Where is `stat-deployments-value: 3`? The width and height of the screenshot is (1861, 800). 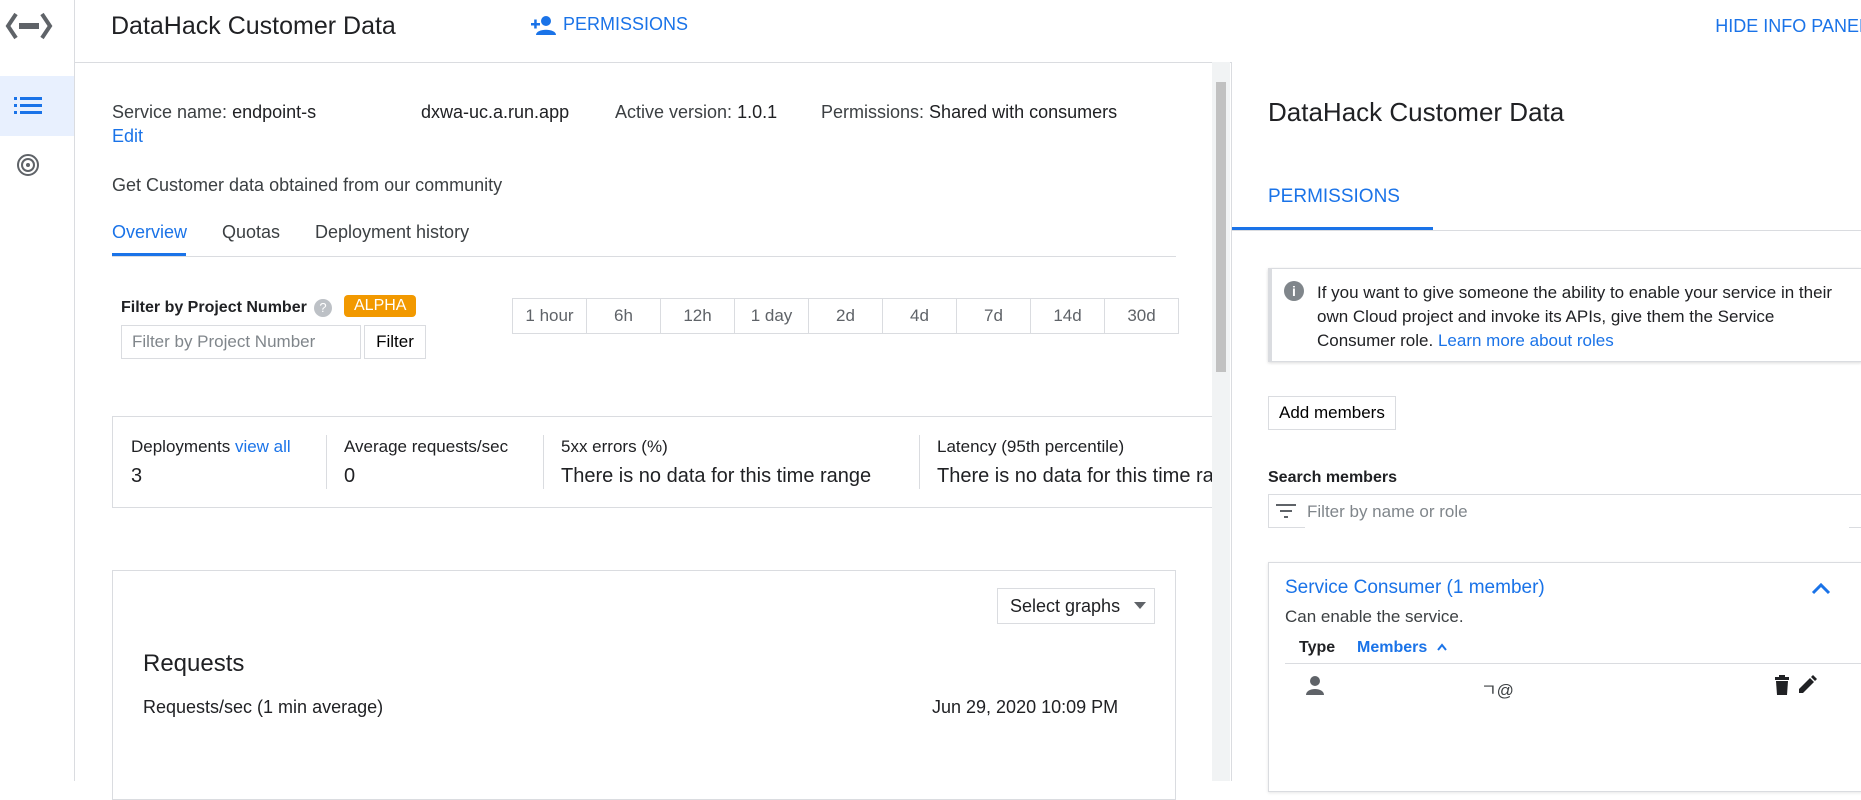
stat-deployments-value: 3 is located at coordinates (137, 476).